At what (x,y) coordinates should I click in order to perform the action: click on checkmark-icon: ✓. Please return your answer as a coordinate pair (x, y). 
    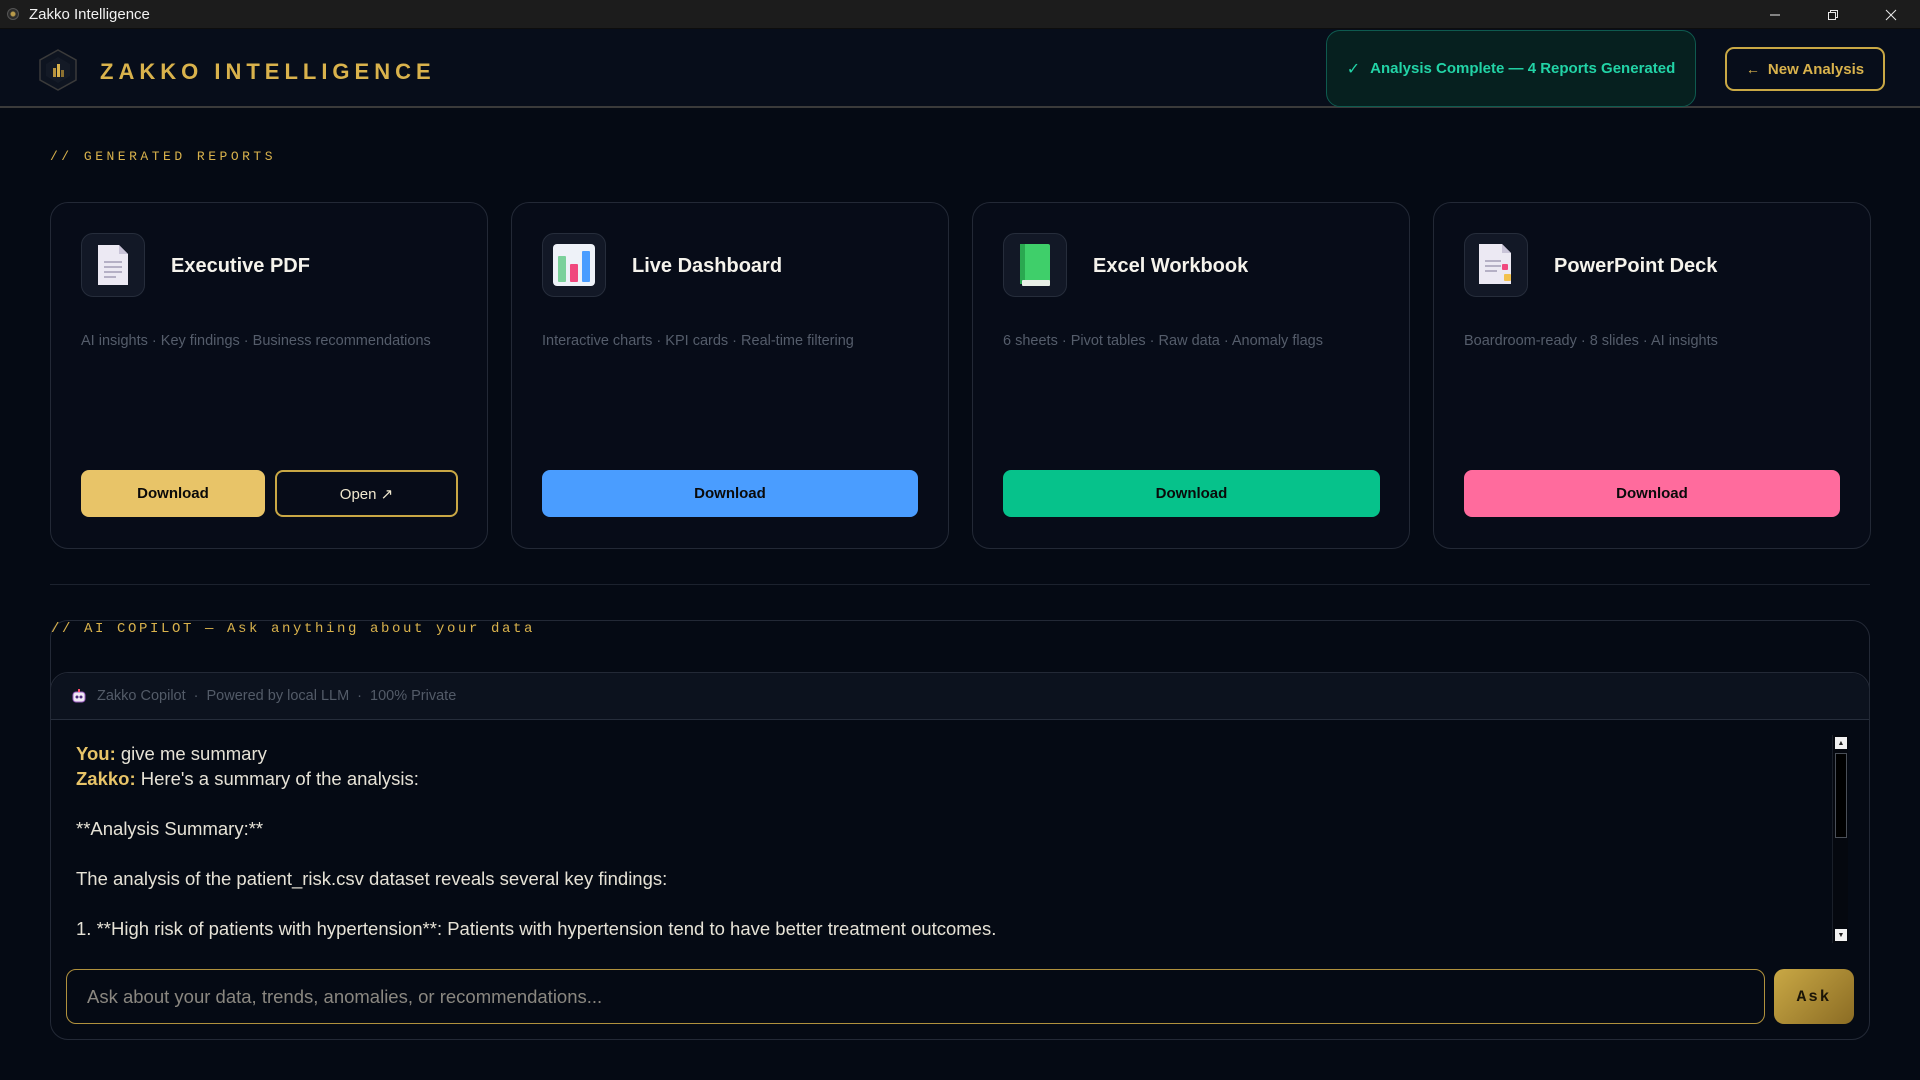
    Looking at the image, I should click on (1353, 69).